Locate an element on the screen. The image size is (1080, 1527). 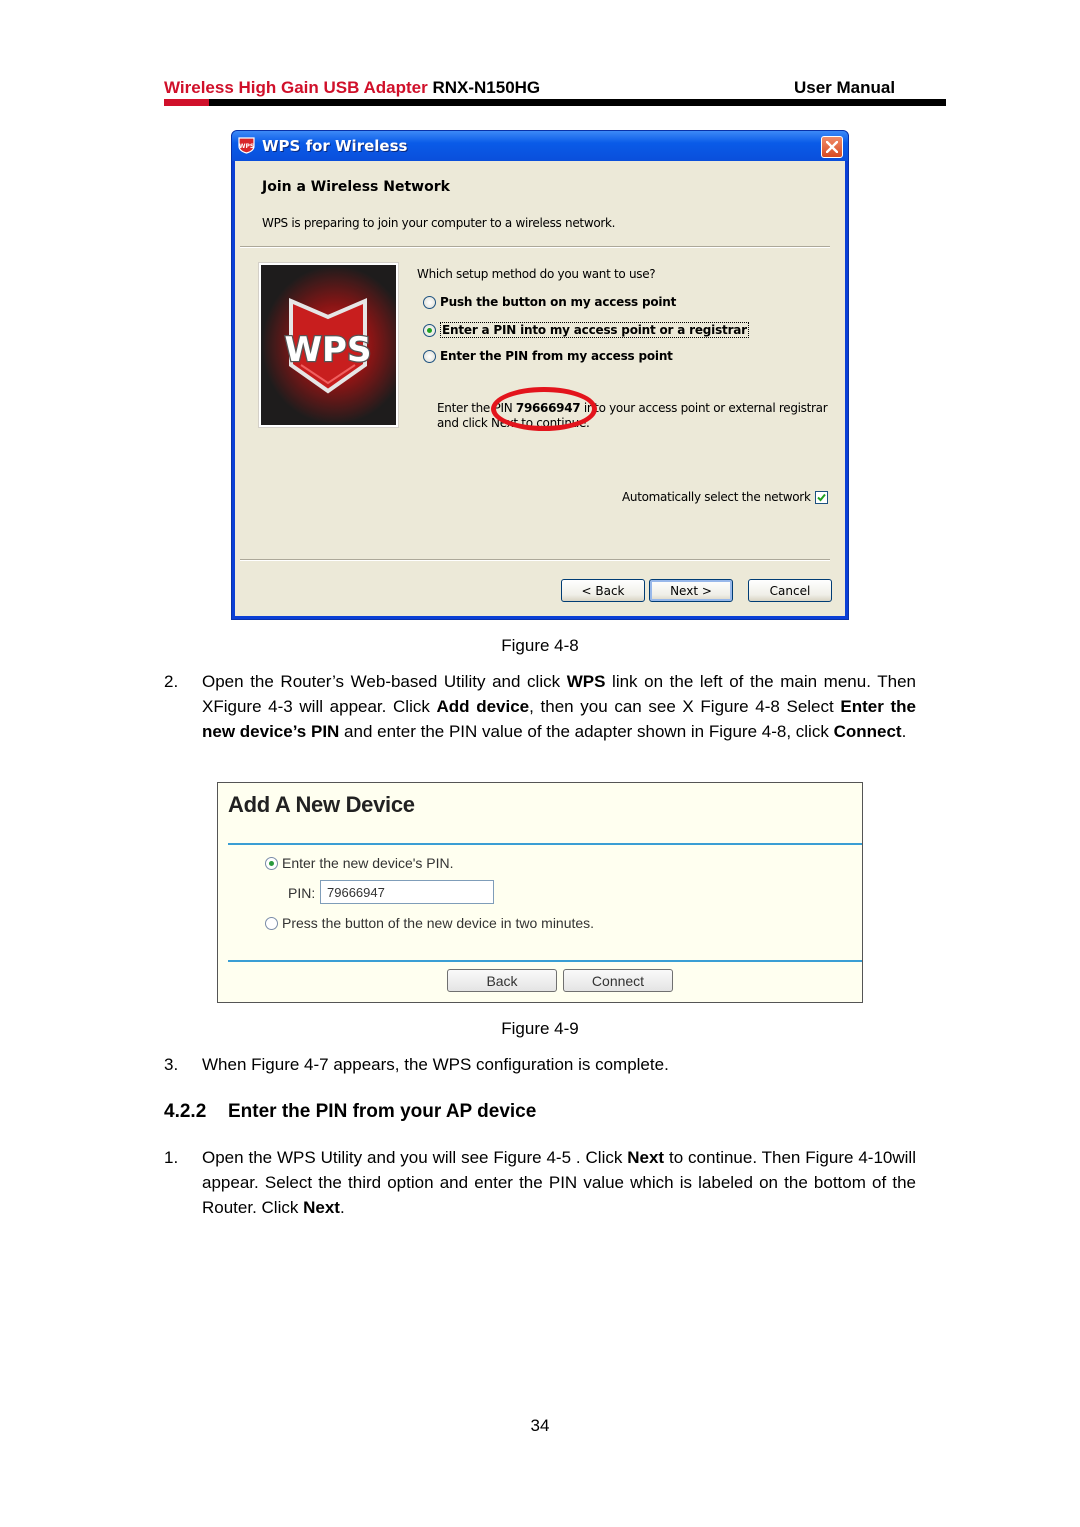
section-number: 4.2.2 is located at coordinates (185, 1111).